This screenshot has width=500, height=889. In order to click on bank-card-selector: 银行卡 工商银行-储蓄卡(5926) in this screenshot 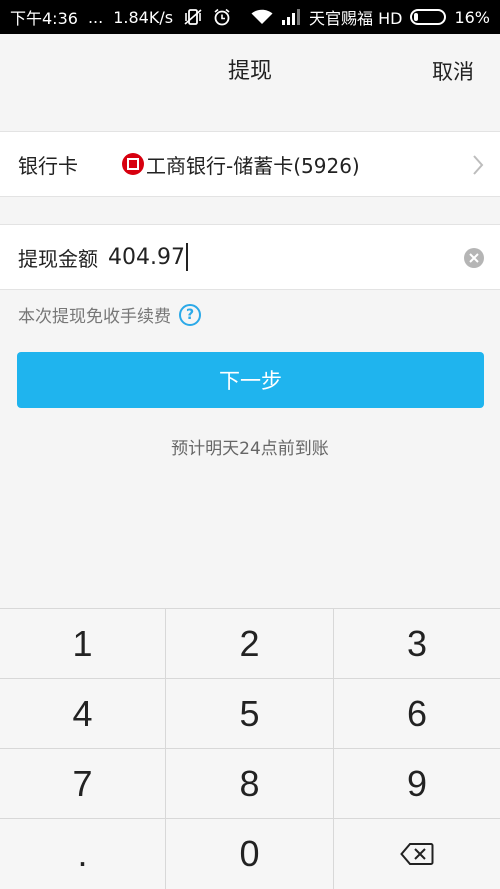, I will do `click(250, 164)`.